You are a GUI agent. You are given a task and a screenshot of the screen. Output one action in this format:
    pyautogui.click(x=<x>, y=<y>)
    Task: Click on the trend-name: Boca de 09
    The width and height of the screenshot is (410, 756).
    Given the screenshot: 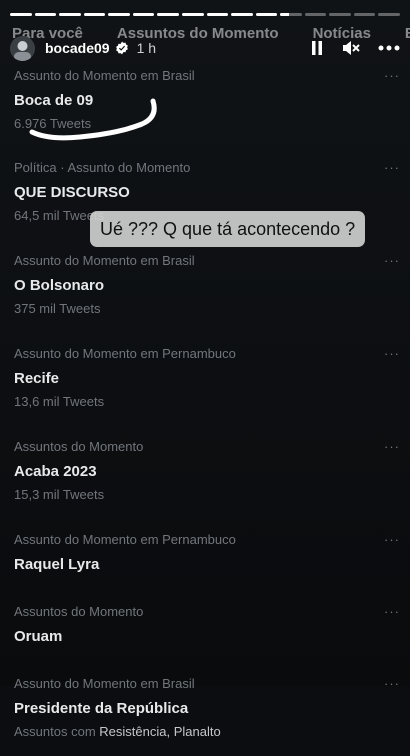 What is the action you would take?
    pyautogui.click(x=54, y=100)
    